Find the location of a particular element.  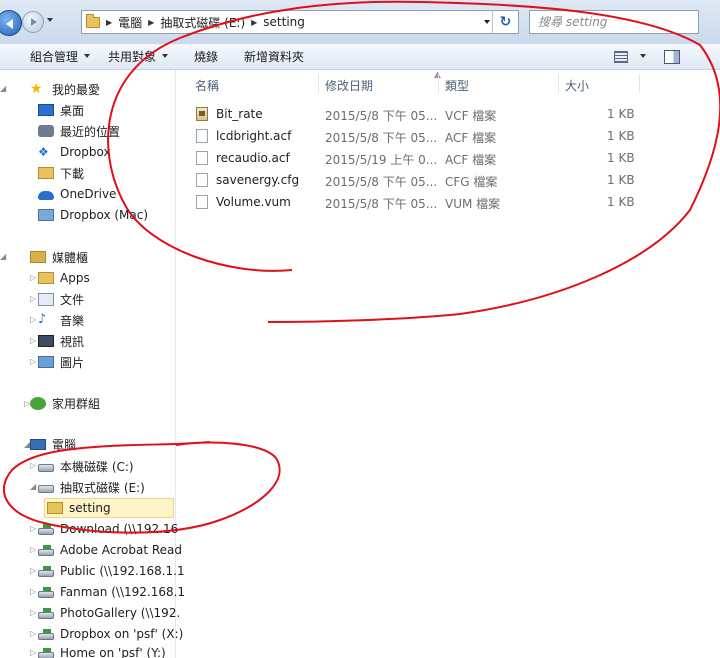

sidebar-item-label: 家用群組 is located at coordinates (76, 403).